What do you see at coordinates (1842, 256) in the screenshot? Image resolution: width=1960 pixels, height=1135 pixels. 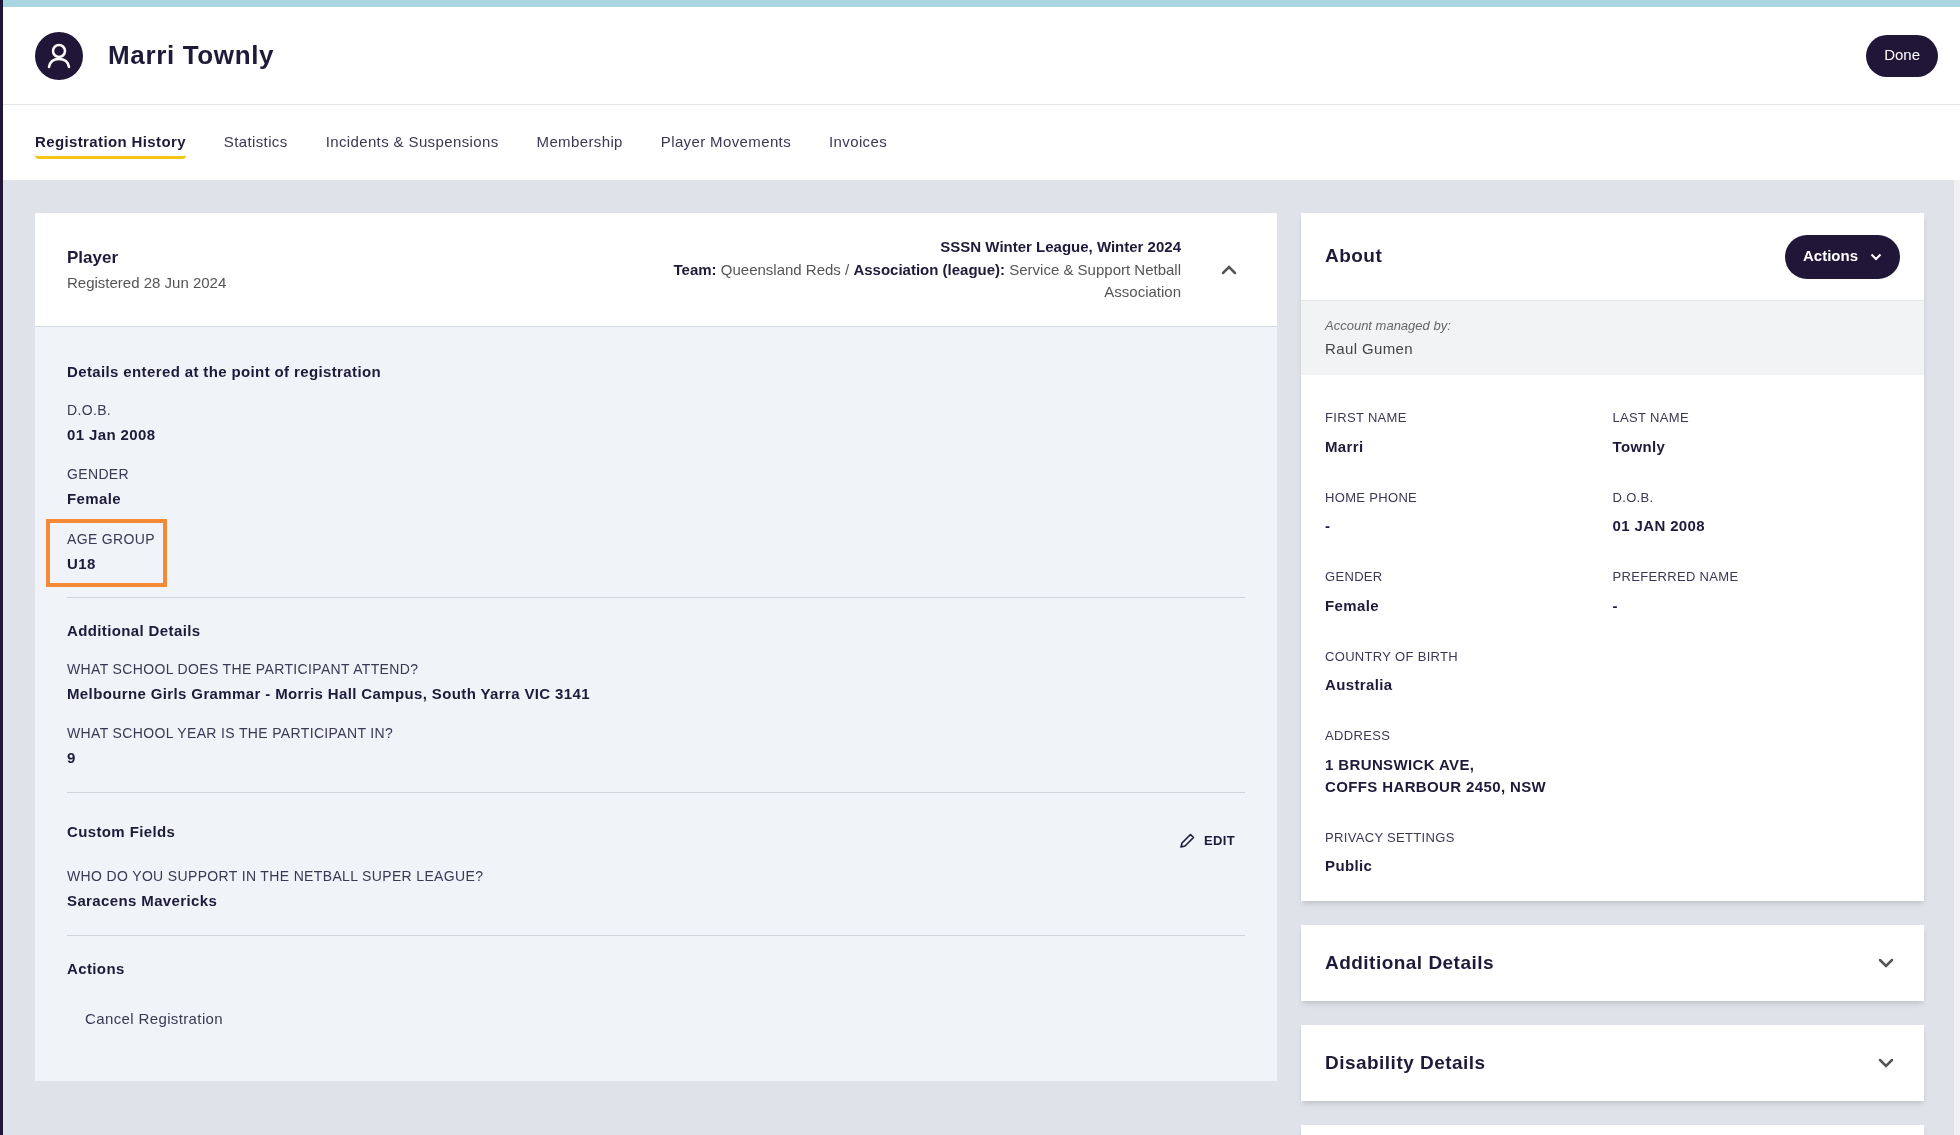 I see `actions-button: Actions` at bounding box center [1842, 256].